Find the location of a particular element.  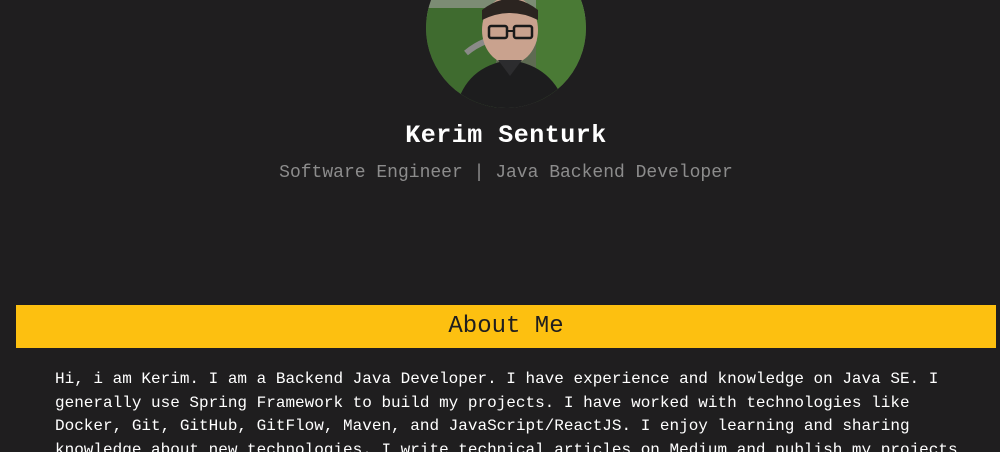

profile-name: Kerim Senturk is located at coordinates (506, 135).